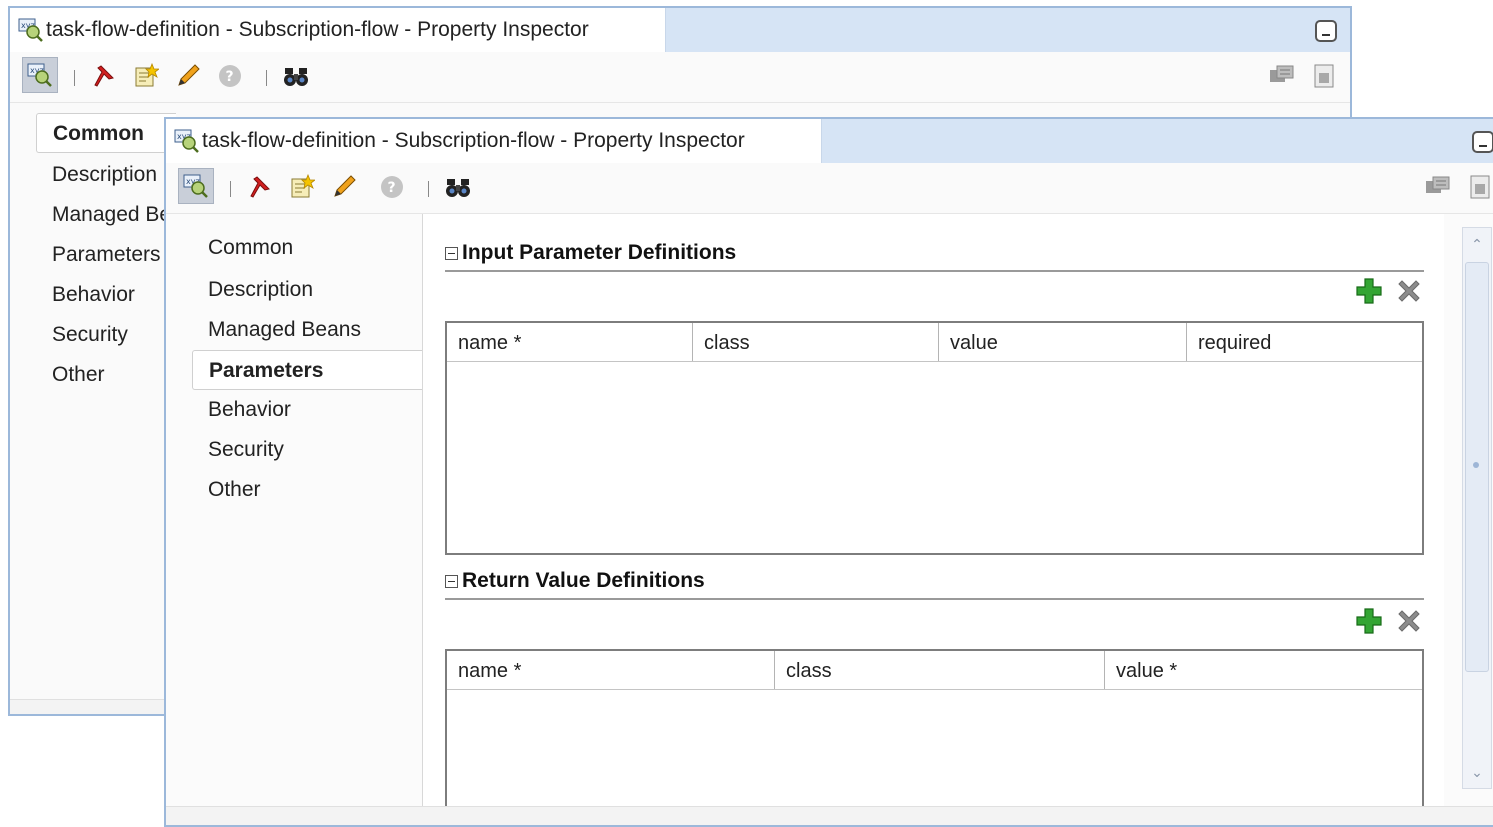 This screenshot has height=827, width=1493. Describe the element at coordinates (934, 729) in the screenshot. I see `return-values-table: name * class value *` at that location.